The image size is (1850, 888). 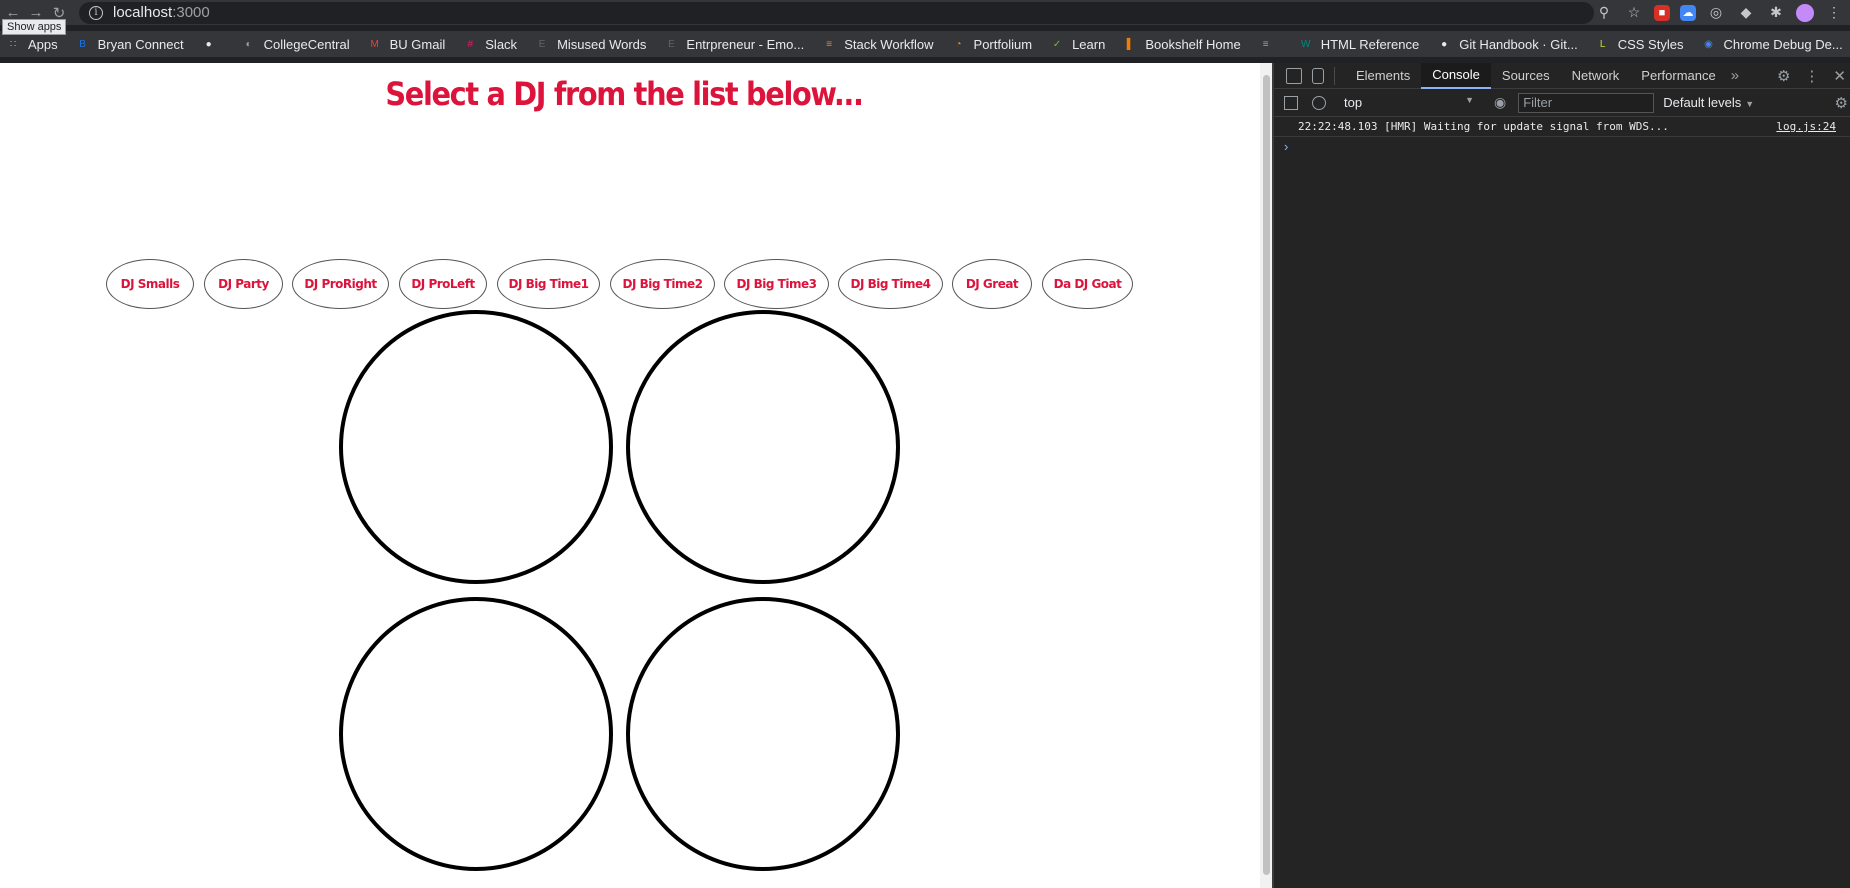 I want to click on bookmark-label: CSS Styles, so click(x=1650, y=44).